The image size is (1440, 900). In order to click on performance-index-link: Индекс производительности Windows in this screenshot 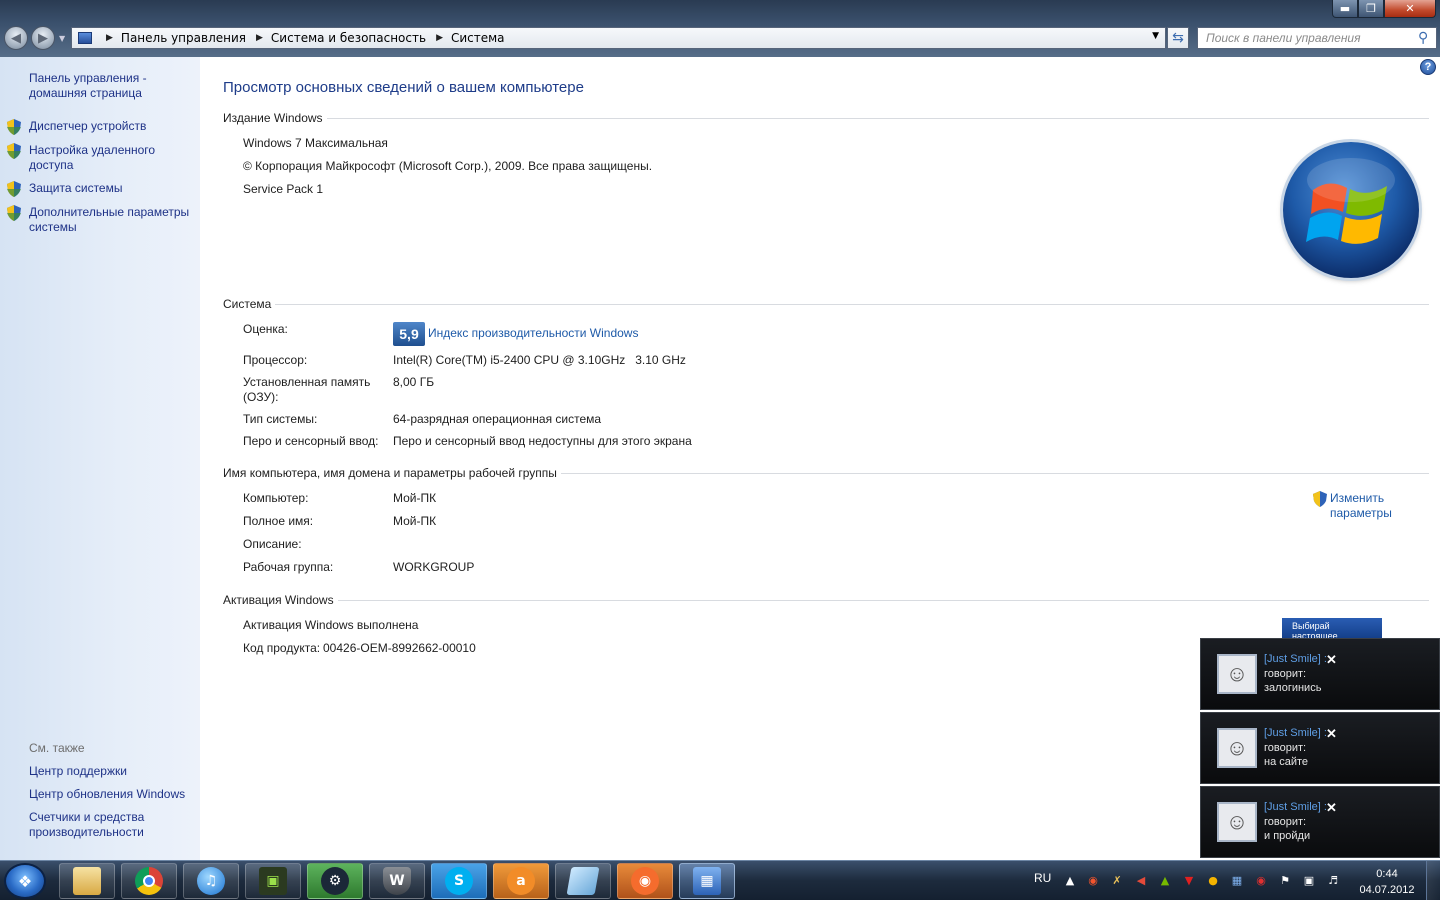, I will do `click(533, 333)`.